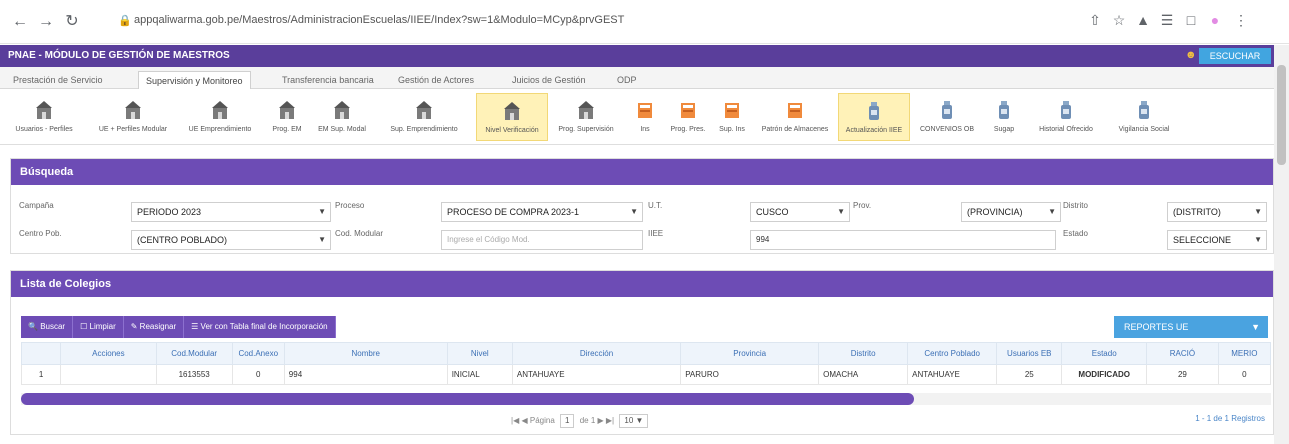  Describe the element at coordinates (1281, 244) in the screenshot. I see `vertical-scrollbar` at that location.